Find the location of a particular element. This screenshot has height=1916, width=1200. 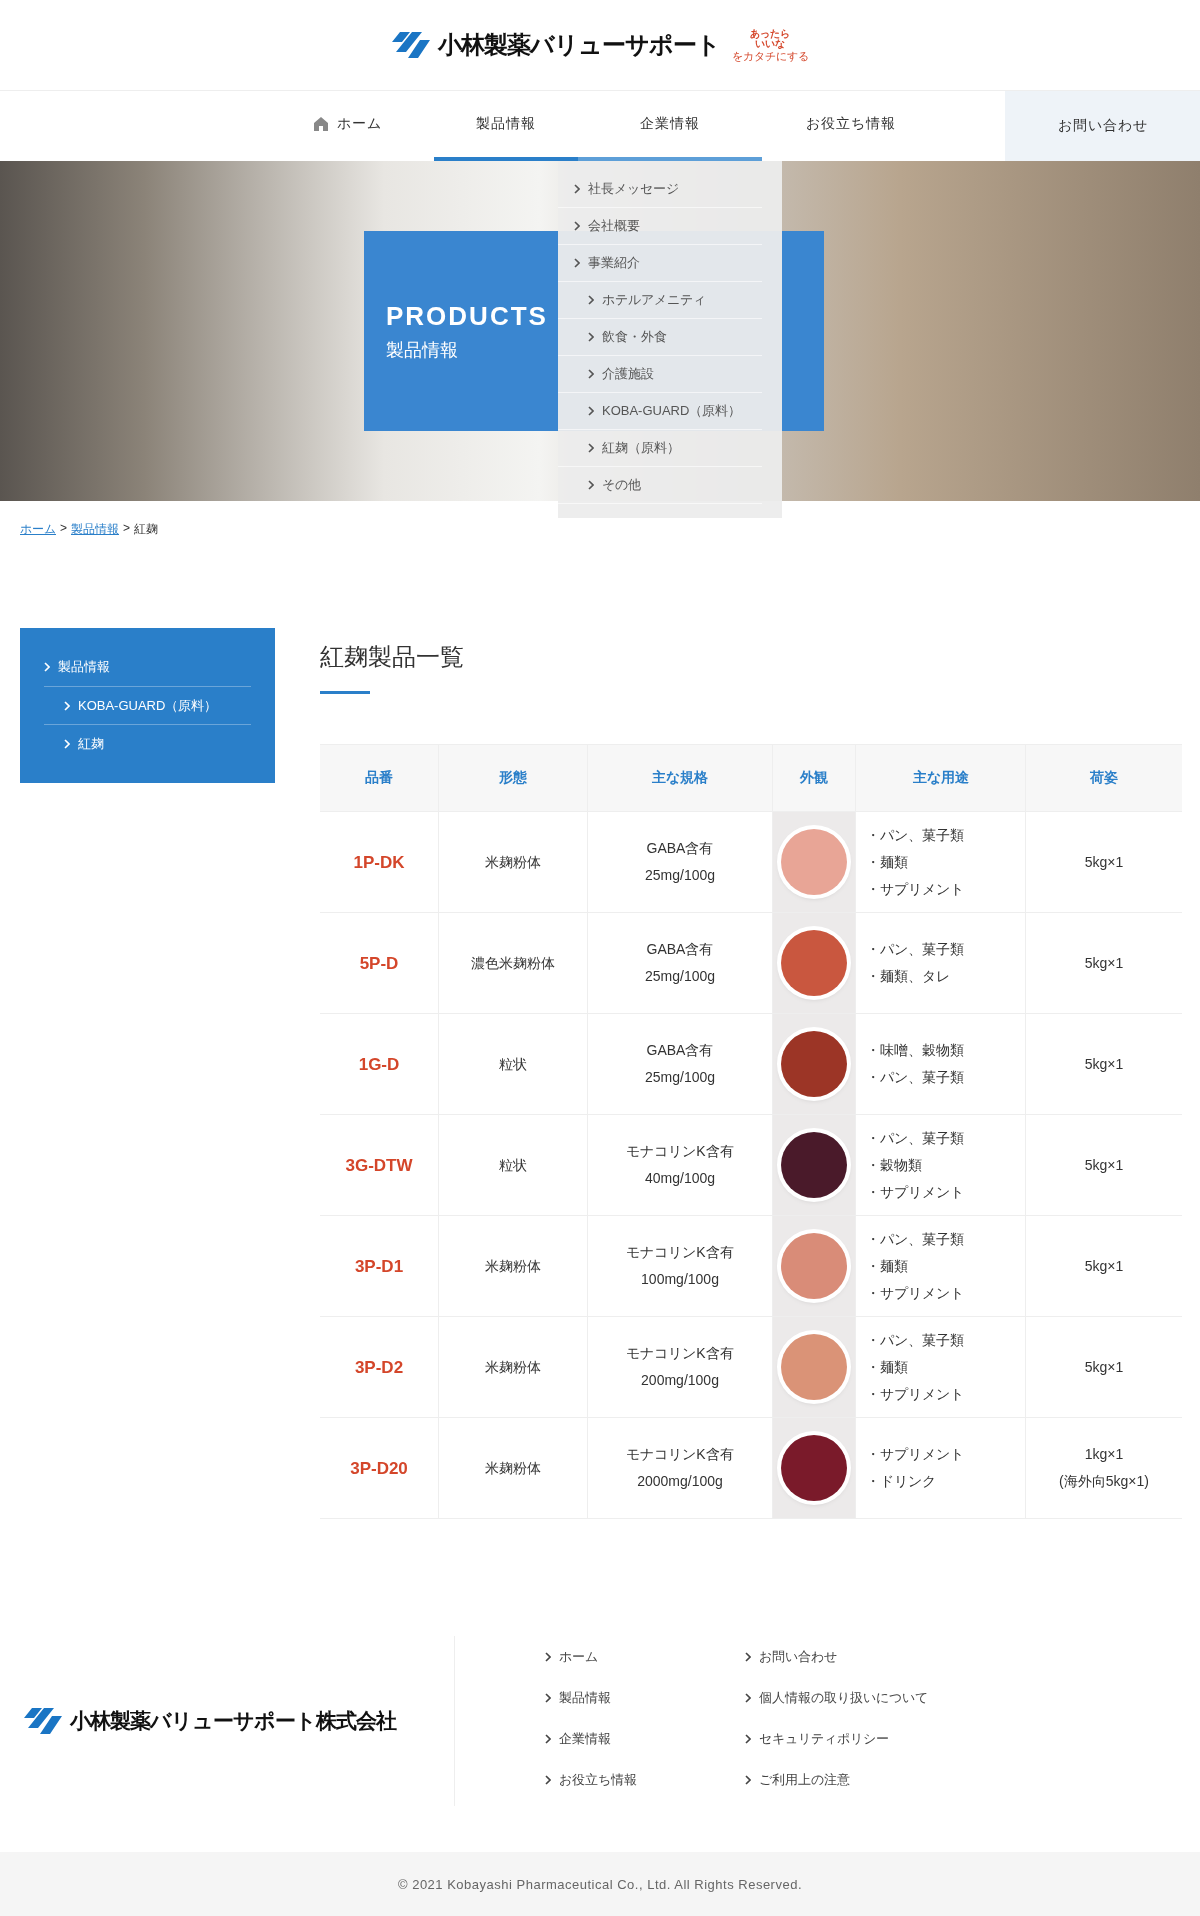

copyright-text: © 2021 Kobayashi Pharmaceutical Co., Ltd. All Rights Reserved. is located at coordinates (600, 1884).